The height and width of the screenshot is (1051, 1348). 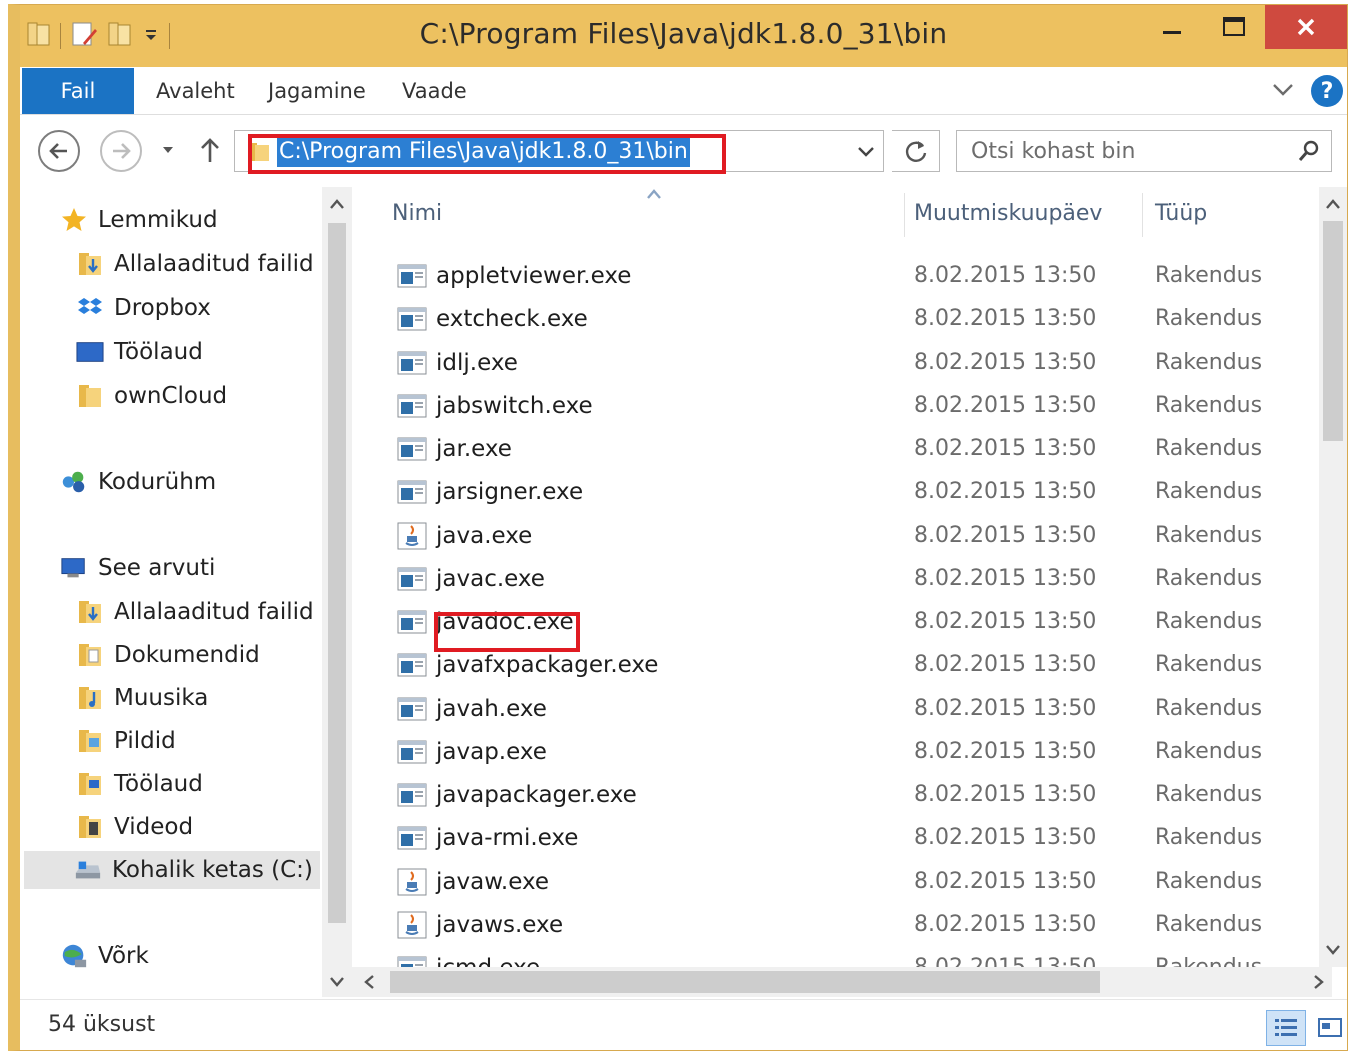 I want to click on sidebar-item-pc-downloads: Allalaaditud failid, so click(x=195, y=612).